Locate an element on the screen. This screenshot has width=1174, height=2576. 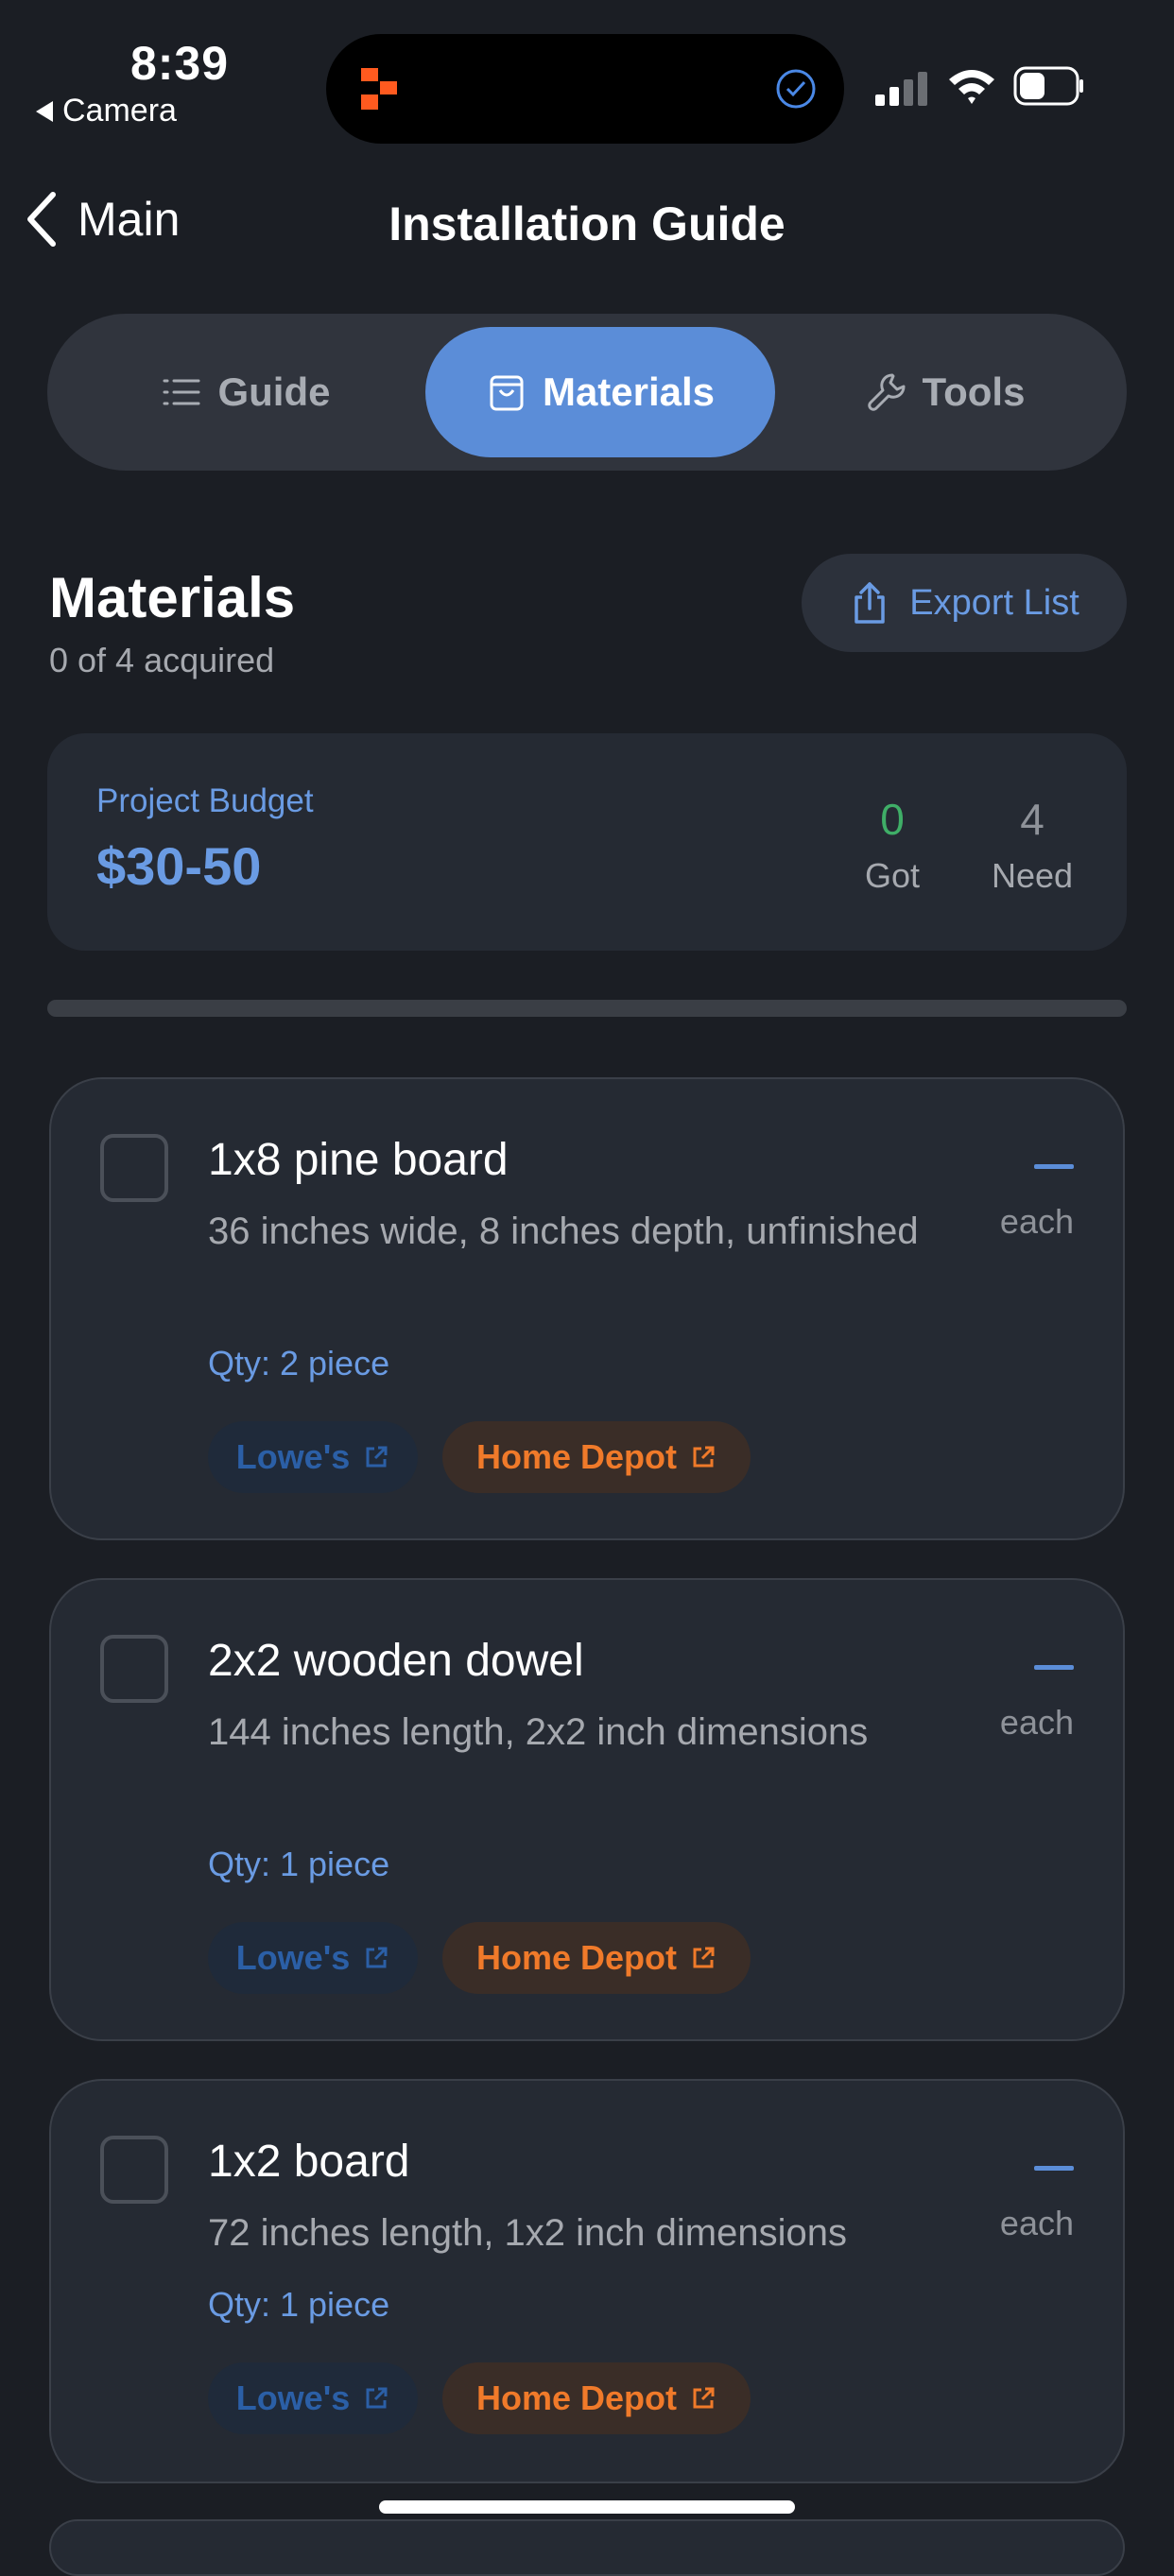
material-name: 1x8 pine board is located at coordinates (359, 1160).